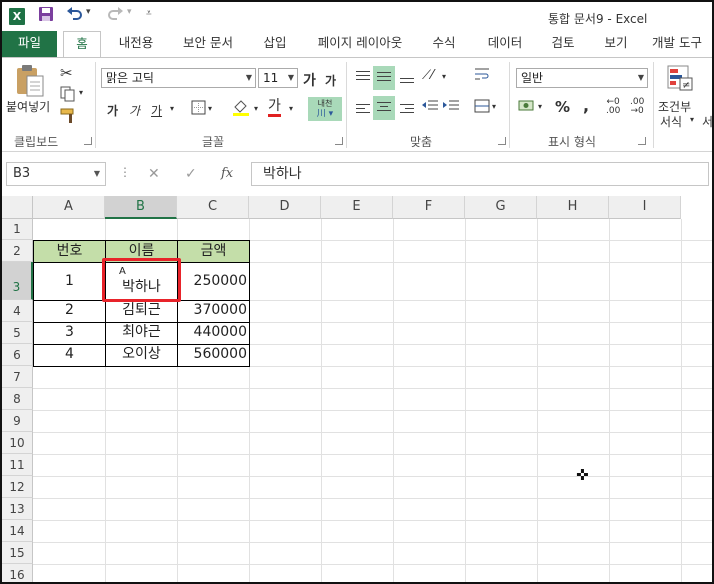 The height and width of the screenshot is (584, 714). Describe the element at coordinates (198, 109) in the screenshot. I see `borders-icon` at that location.